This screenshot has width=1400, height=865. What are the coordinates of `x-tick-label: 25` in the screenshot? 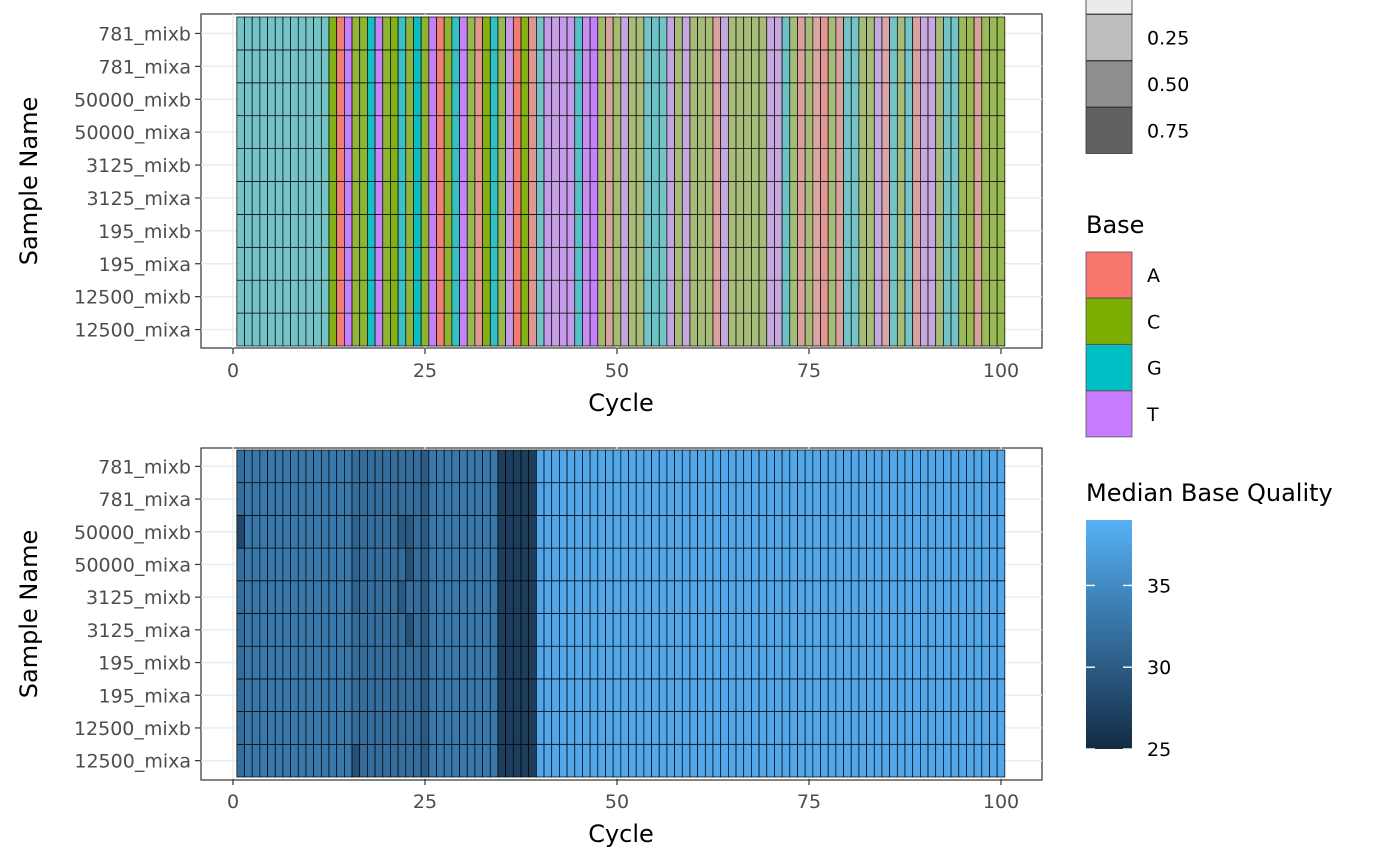 It's located at (425, 371).